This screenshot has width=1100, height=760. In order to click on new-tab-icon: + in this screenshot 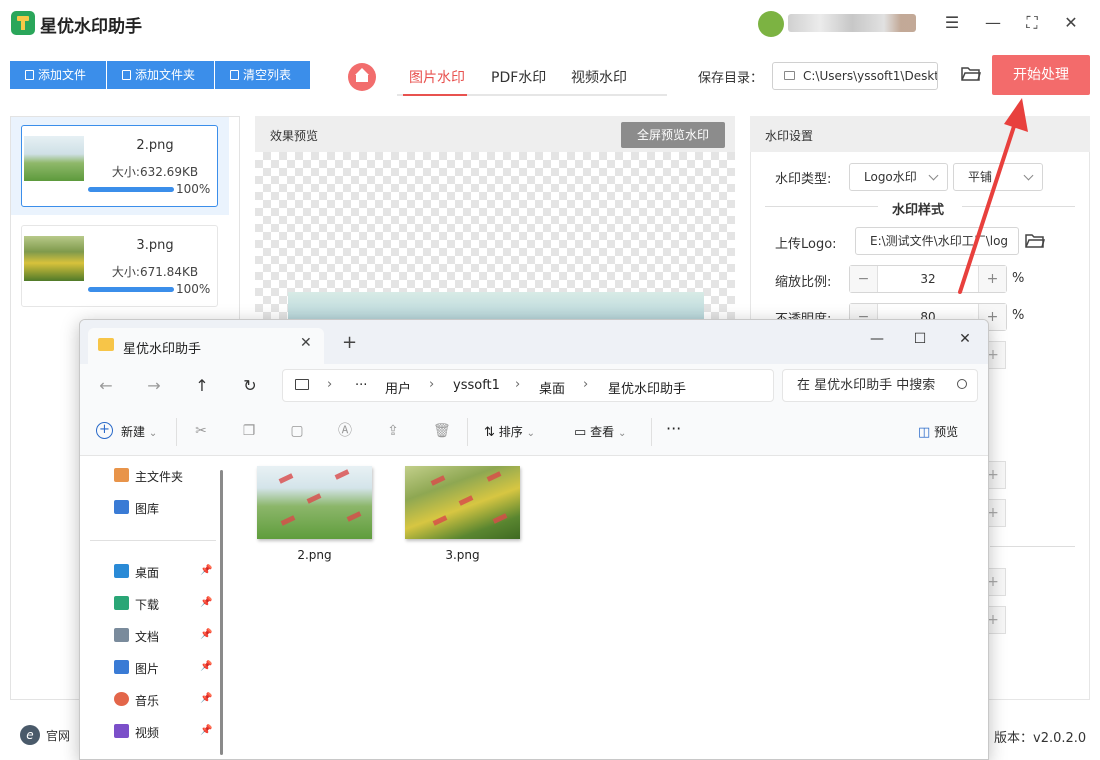, I will do `click(349, 342)`.